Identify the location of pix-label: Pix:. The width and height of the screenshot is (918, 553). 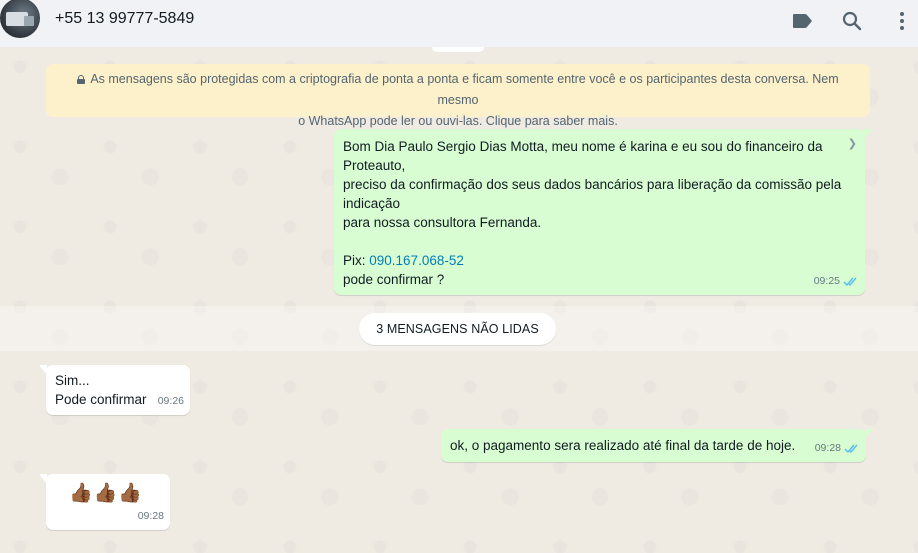
(356, 260).